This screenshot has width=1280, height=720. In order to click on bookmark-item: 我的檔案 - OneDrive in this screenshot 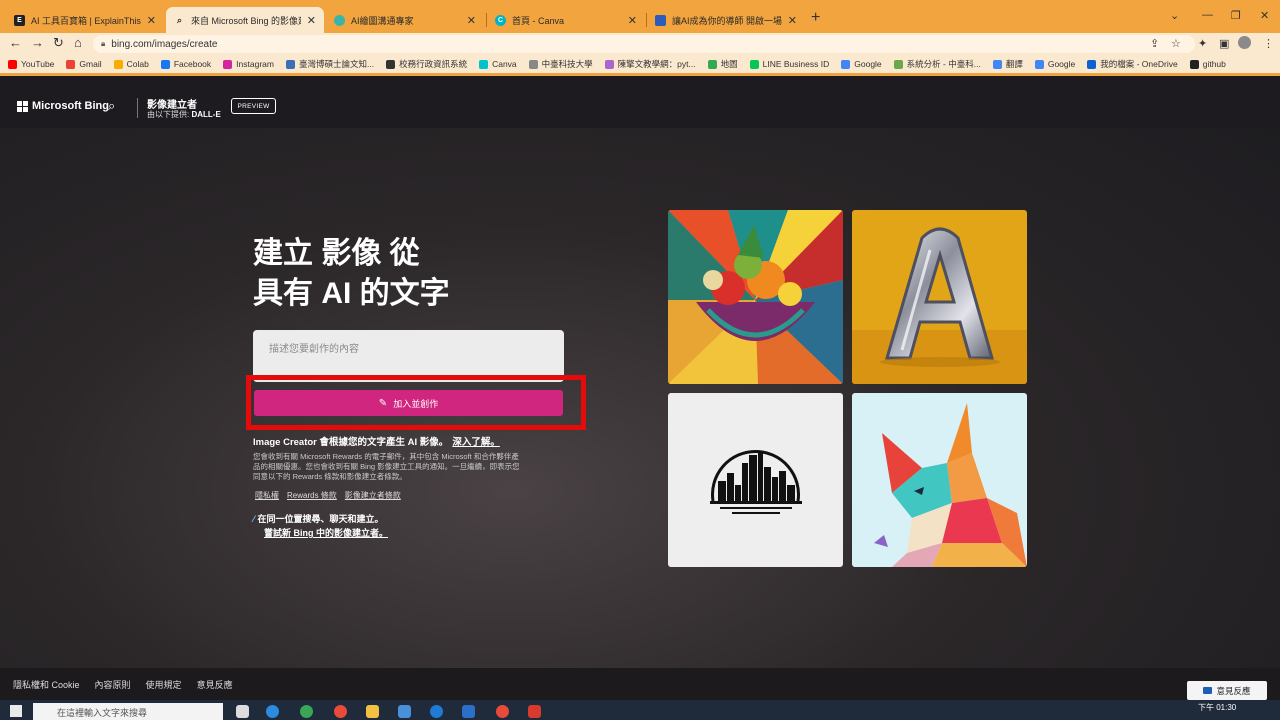, I will do `click(1132, 64)`.